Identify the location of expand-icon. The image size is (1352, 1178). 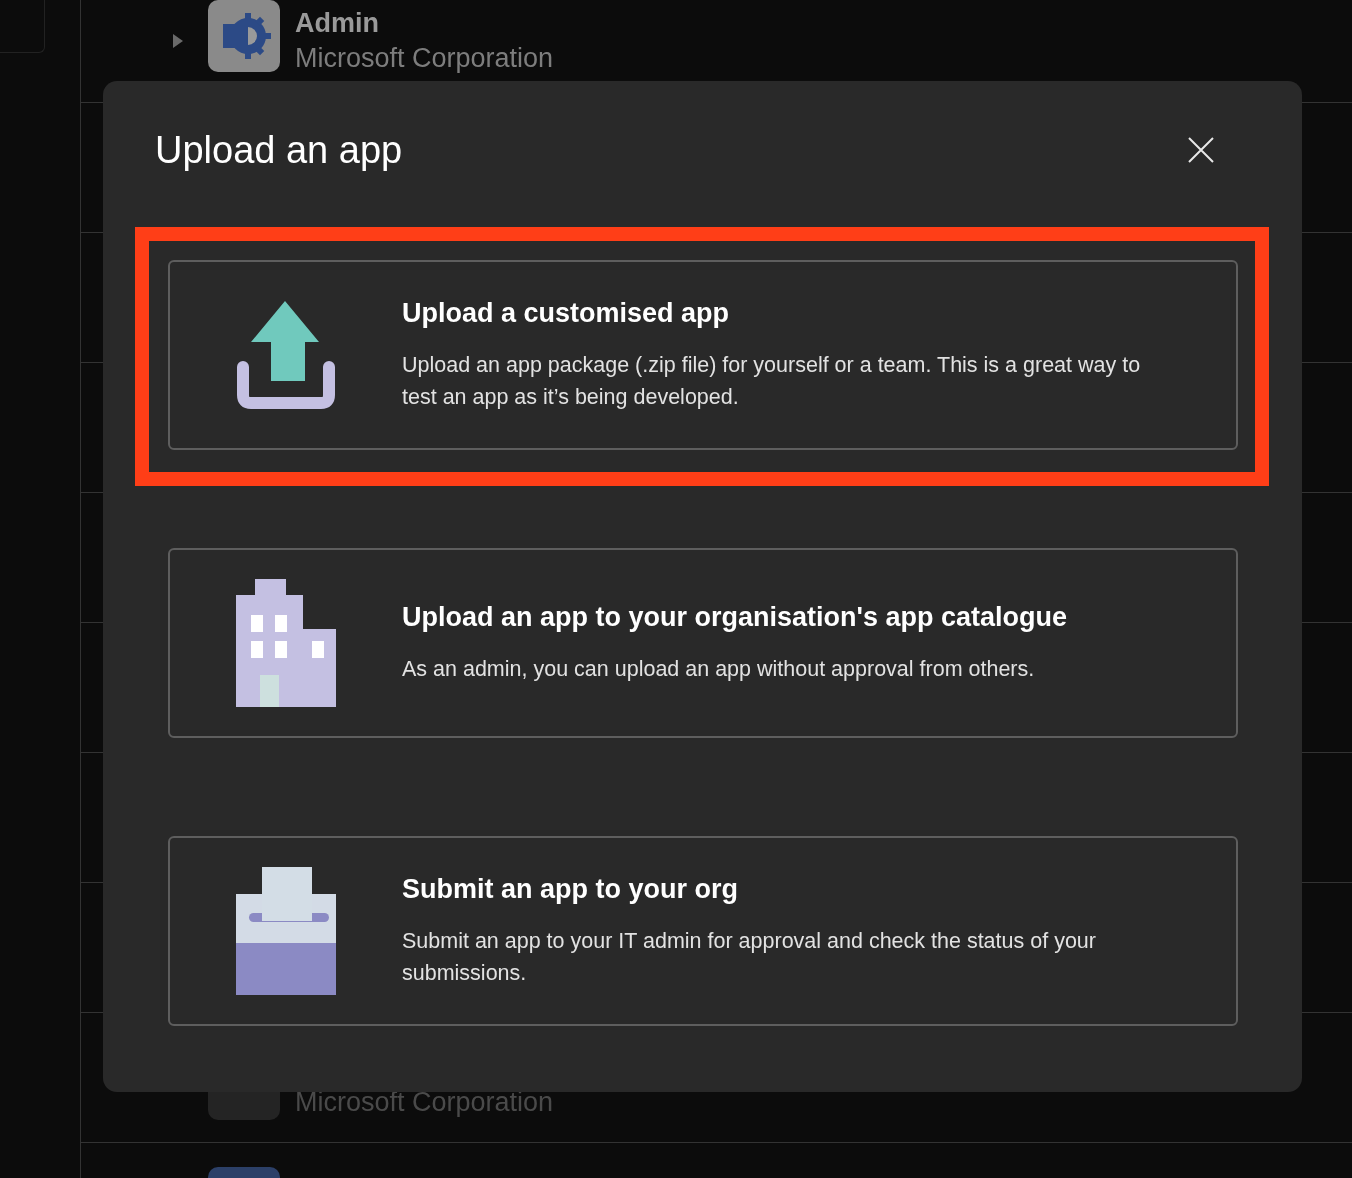
(178, 41).